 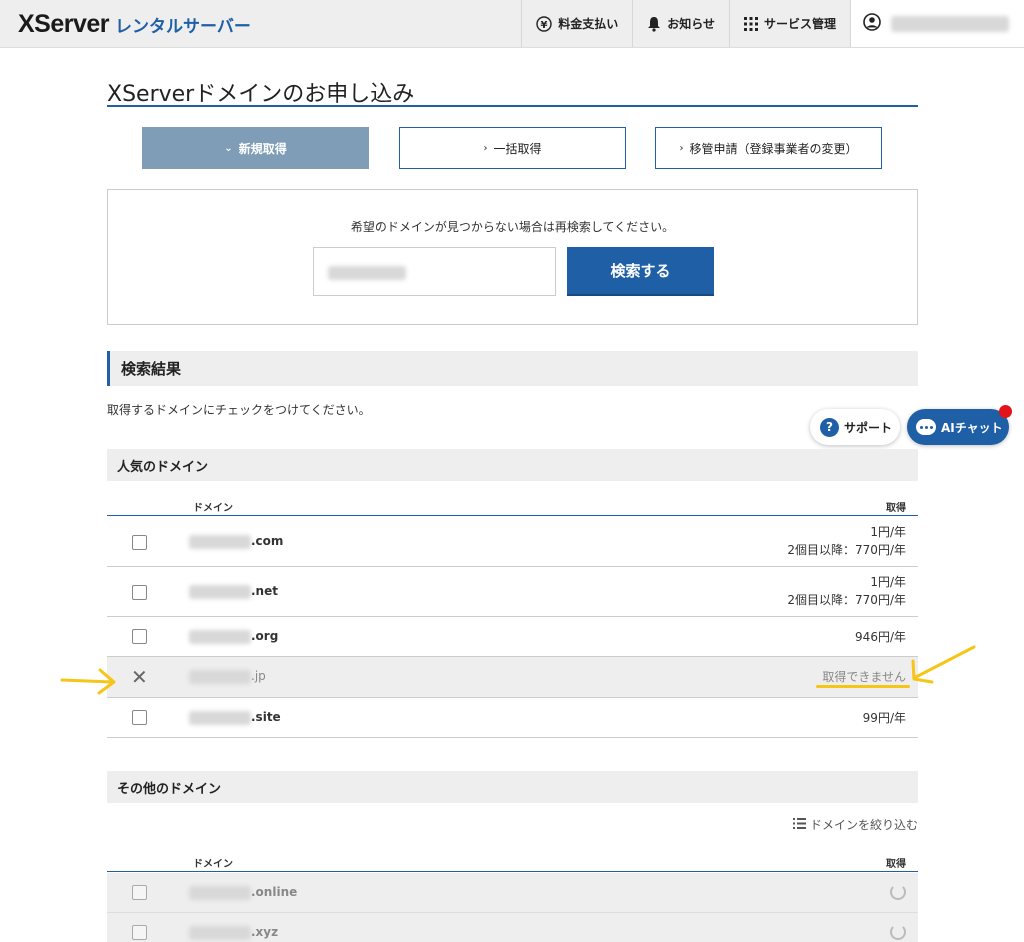 I want to click on right-arrow-icon, so click(x=943, y=664).